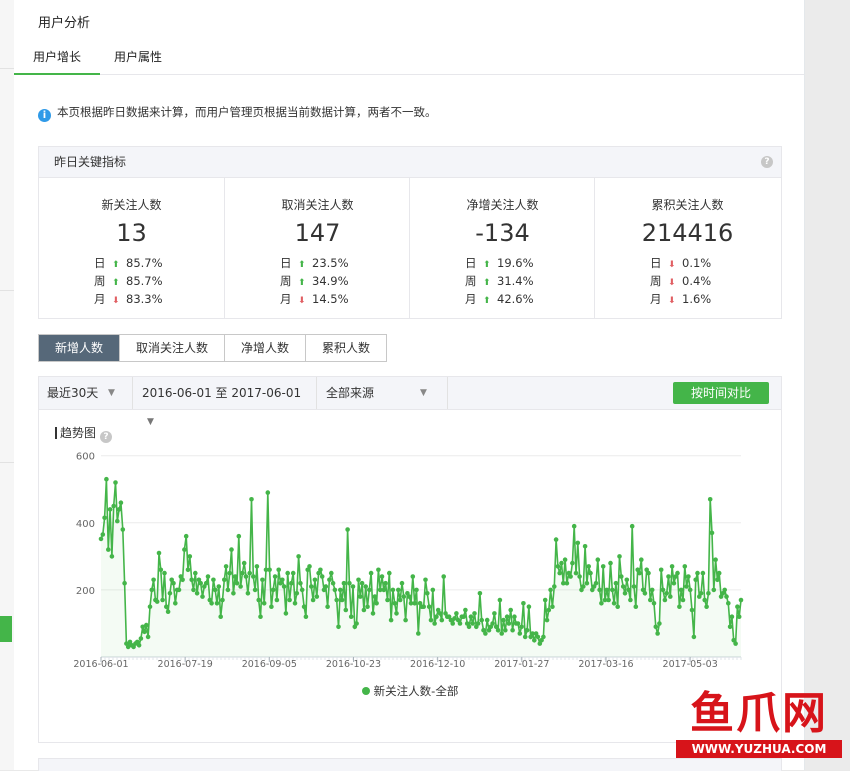  I want to click on change-pct: 34.9%, so click(330, 281).